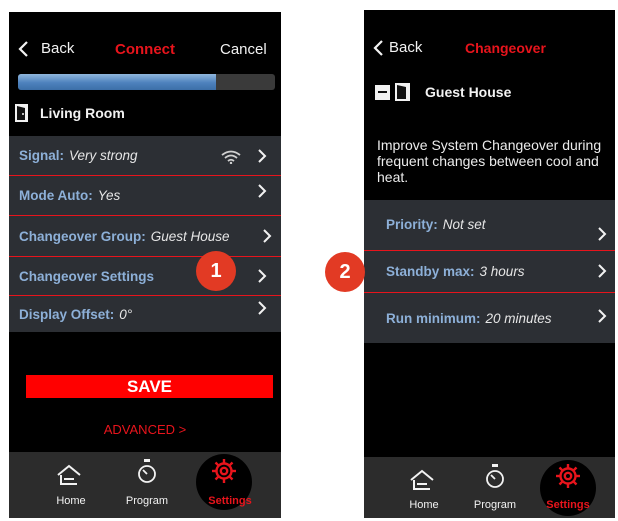 The width and height of the screenshot is (618, 521). What do you see at coordinates (145, 49) in the screenshot?
I see `page-title: Connect` at bounding box center [145, 49].